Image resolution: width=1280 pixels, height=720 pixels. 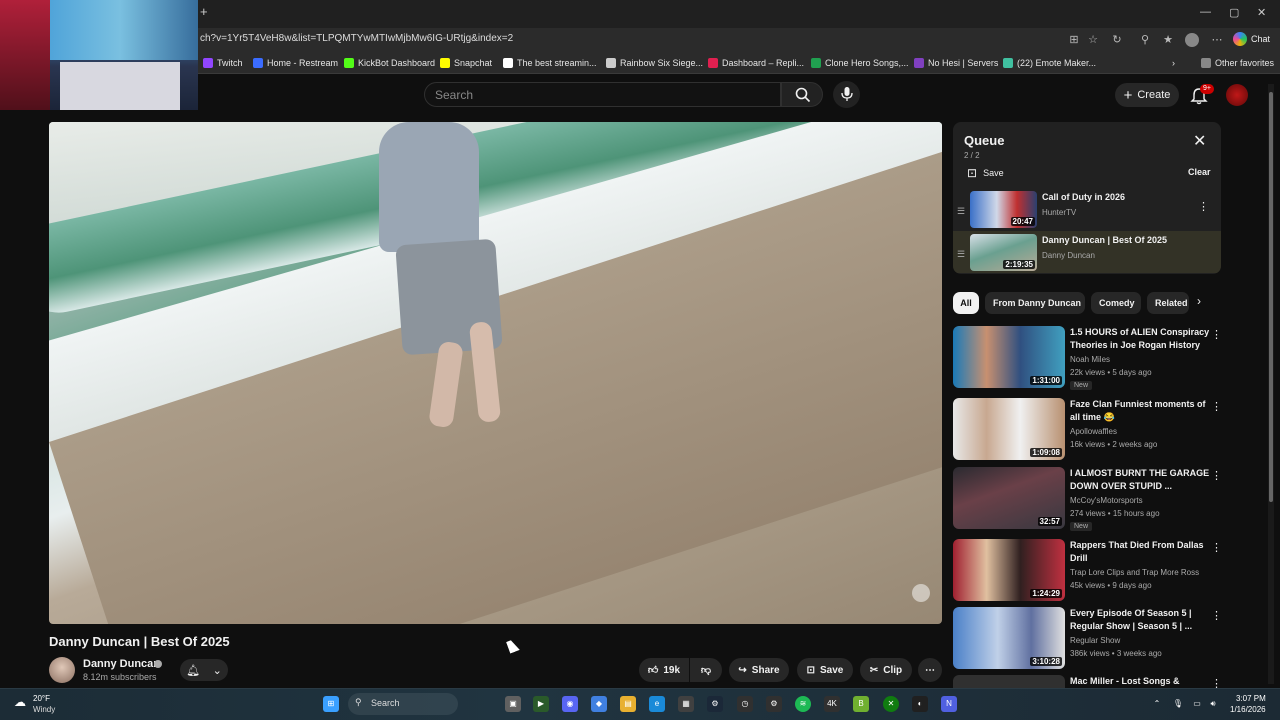 What do you see at coordinates (891, 704) in the screenshot?
I see `xbox-icon: ✕` at bounding box center [891, 704].